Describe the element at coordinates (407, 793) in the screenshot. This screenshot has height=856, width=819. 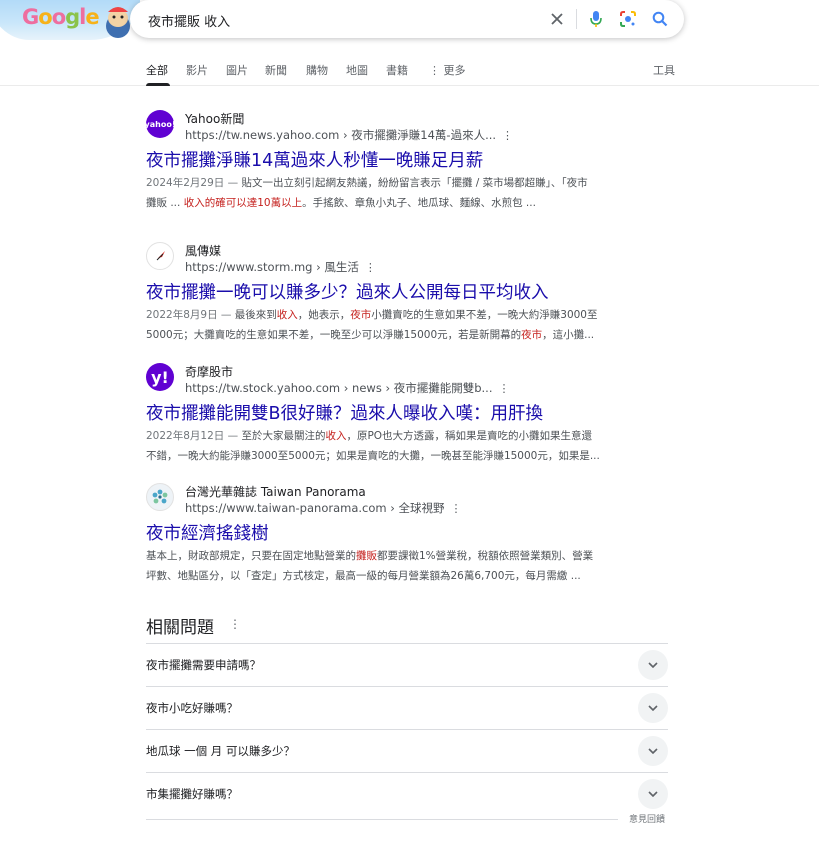
I see `related-question: 市集擺攤好賺嗎？` at that location.